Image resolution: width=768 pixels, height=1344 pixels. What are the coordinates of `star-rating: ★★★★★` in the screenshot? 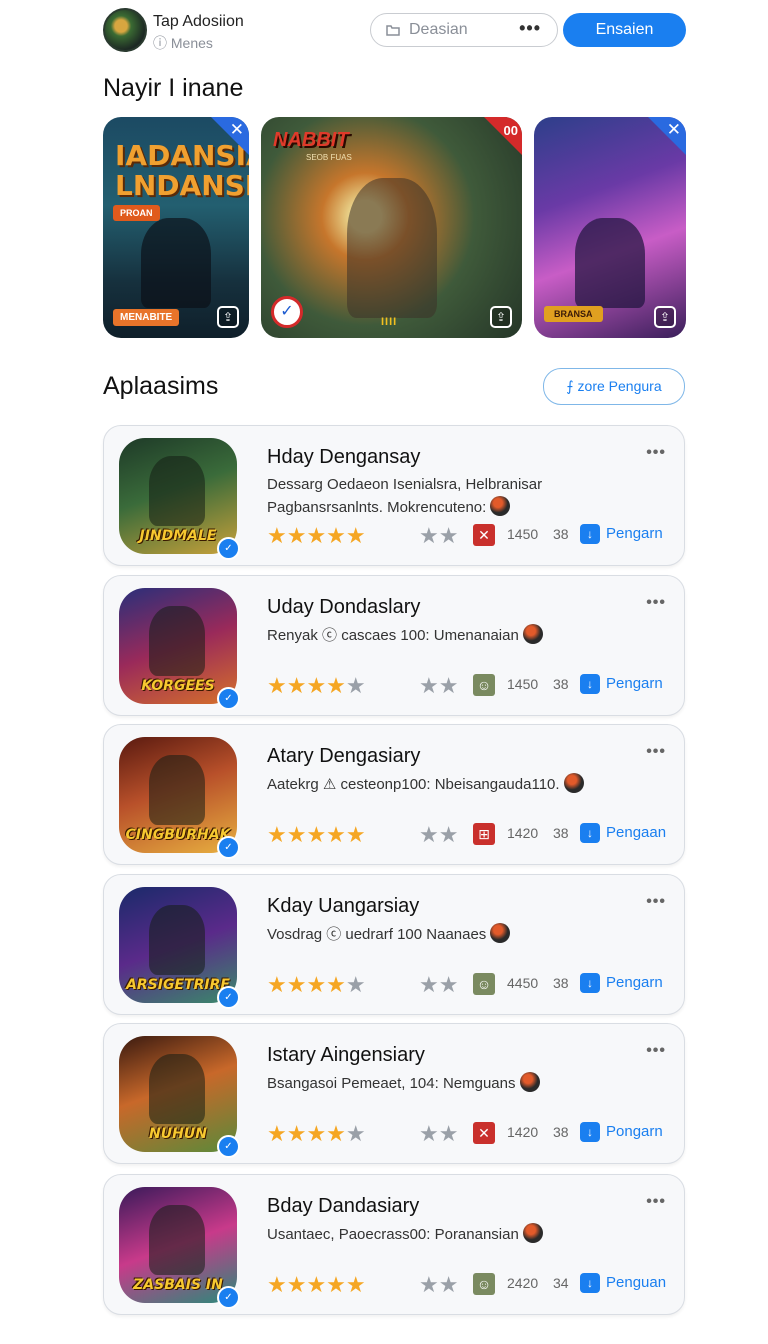 It's located at (316, 834).